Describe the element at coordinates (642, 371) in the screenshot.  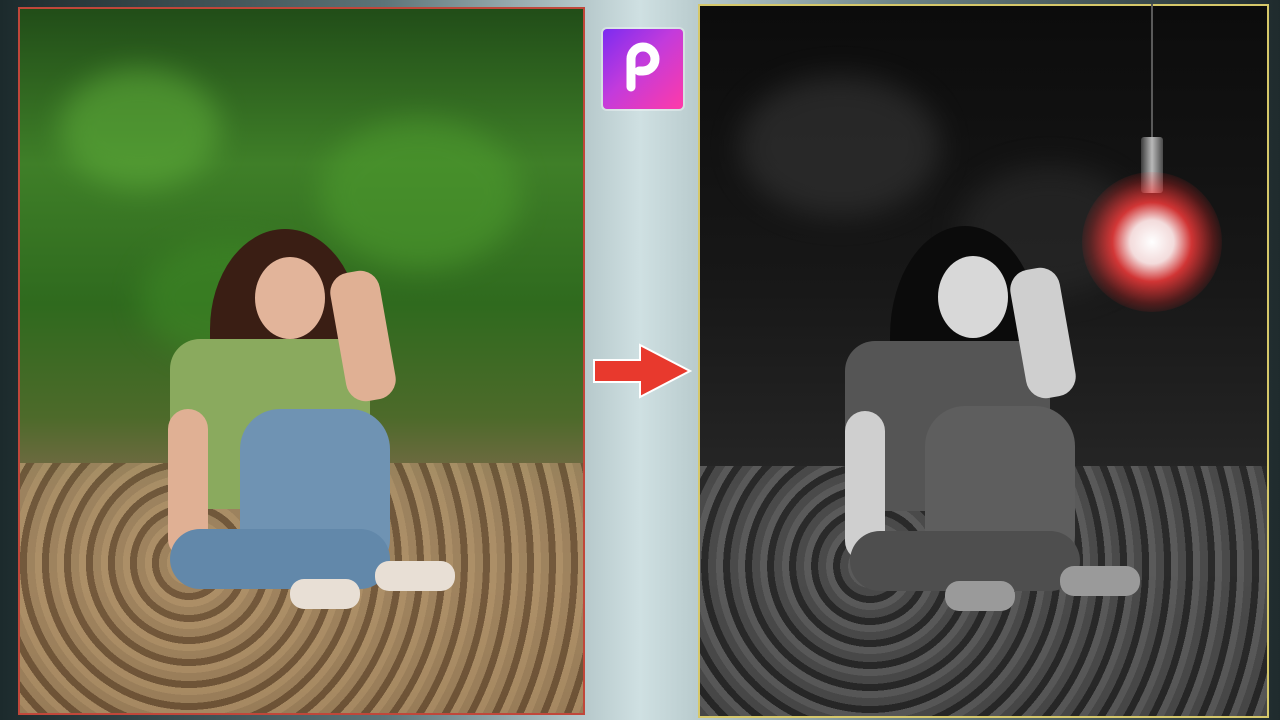
I see `right-arrow-icon` at that location.